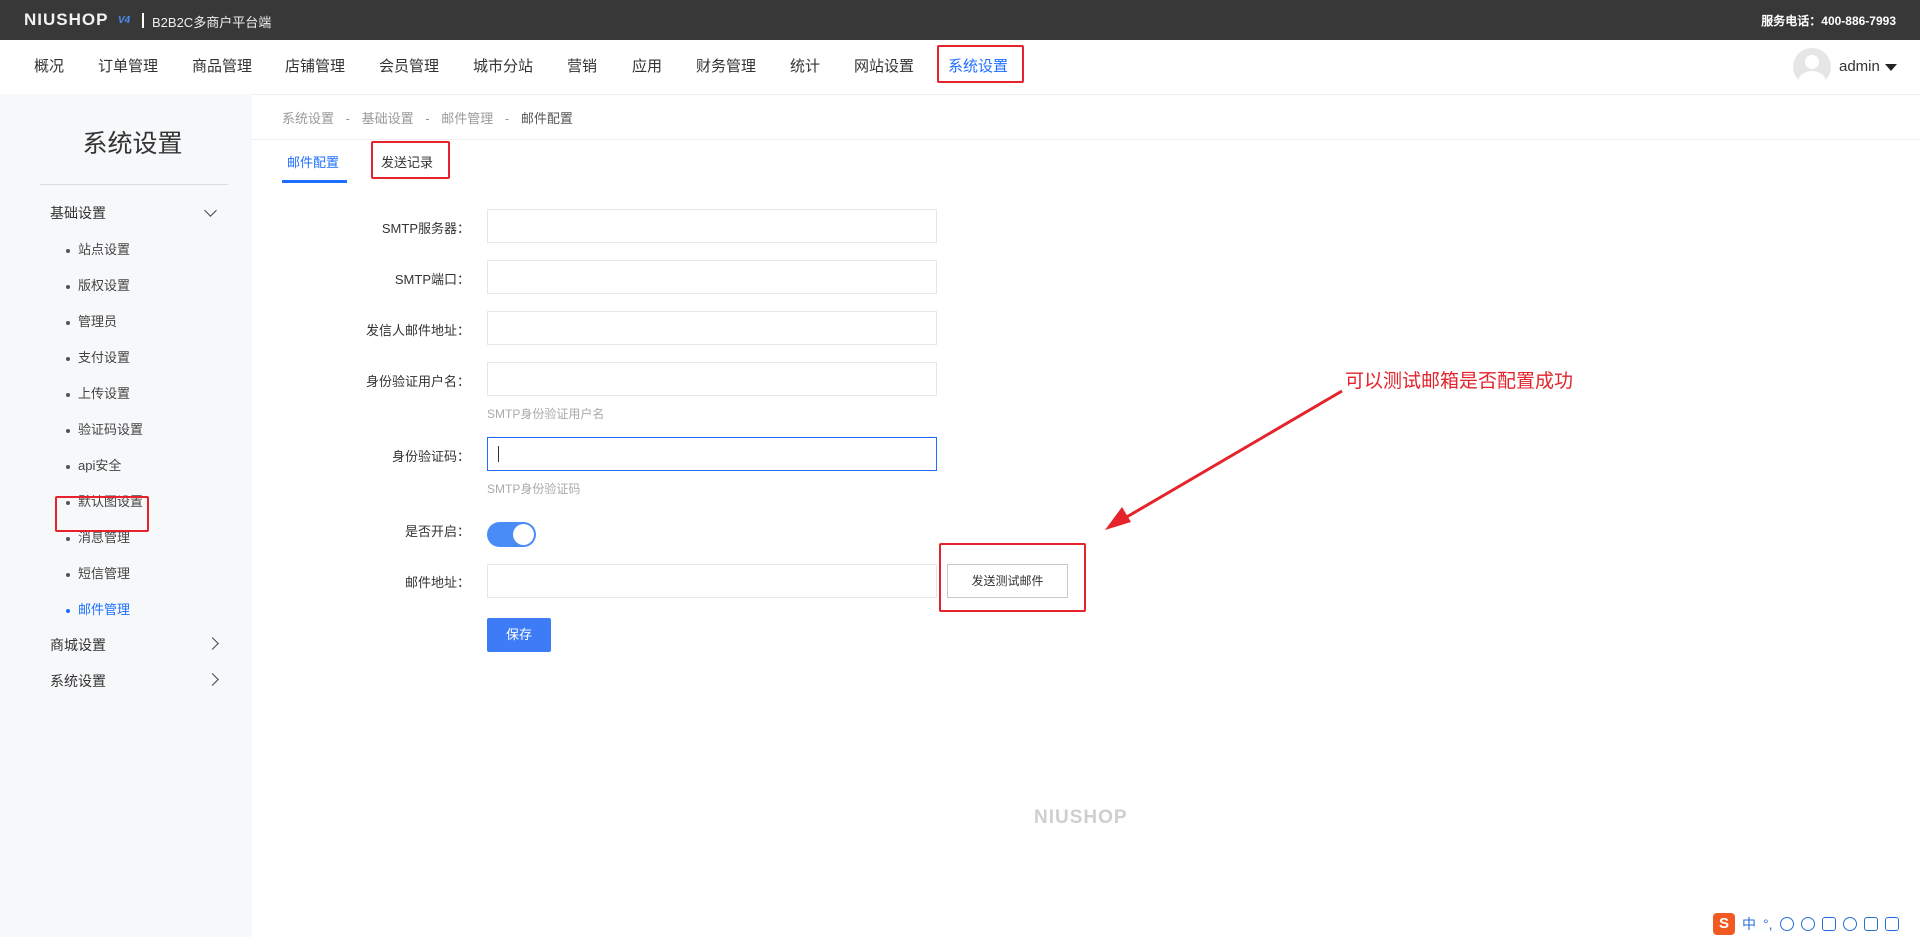 The image size is (1920, 937). I want to click on annotation-arrow, so click(1224, 459).